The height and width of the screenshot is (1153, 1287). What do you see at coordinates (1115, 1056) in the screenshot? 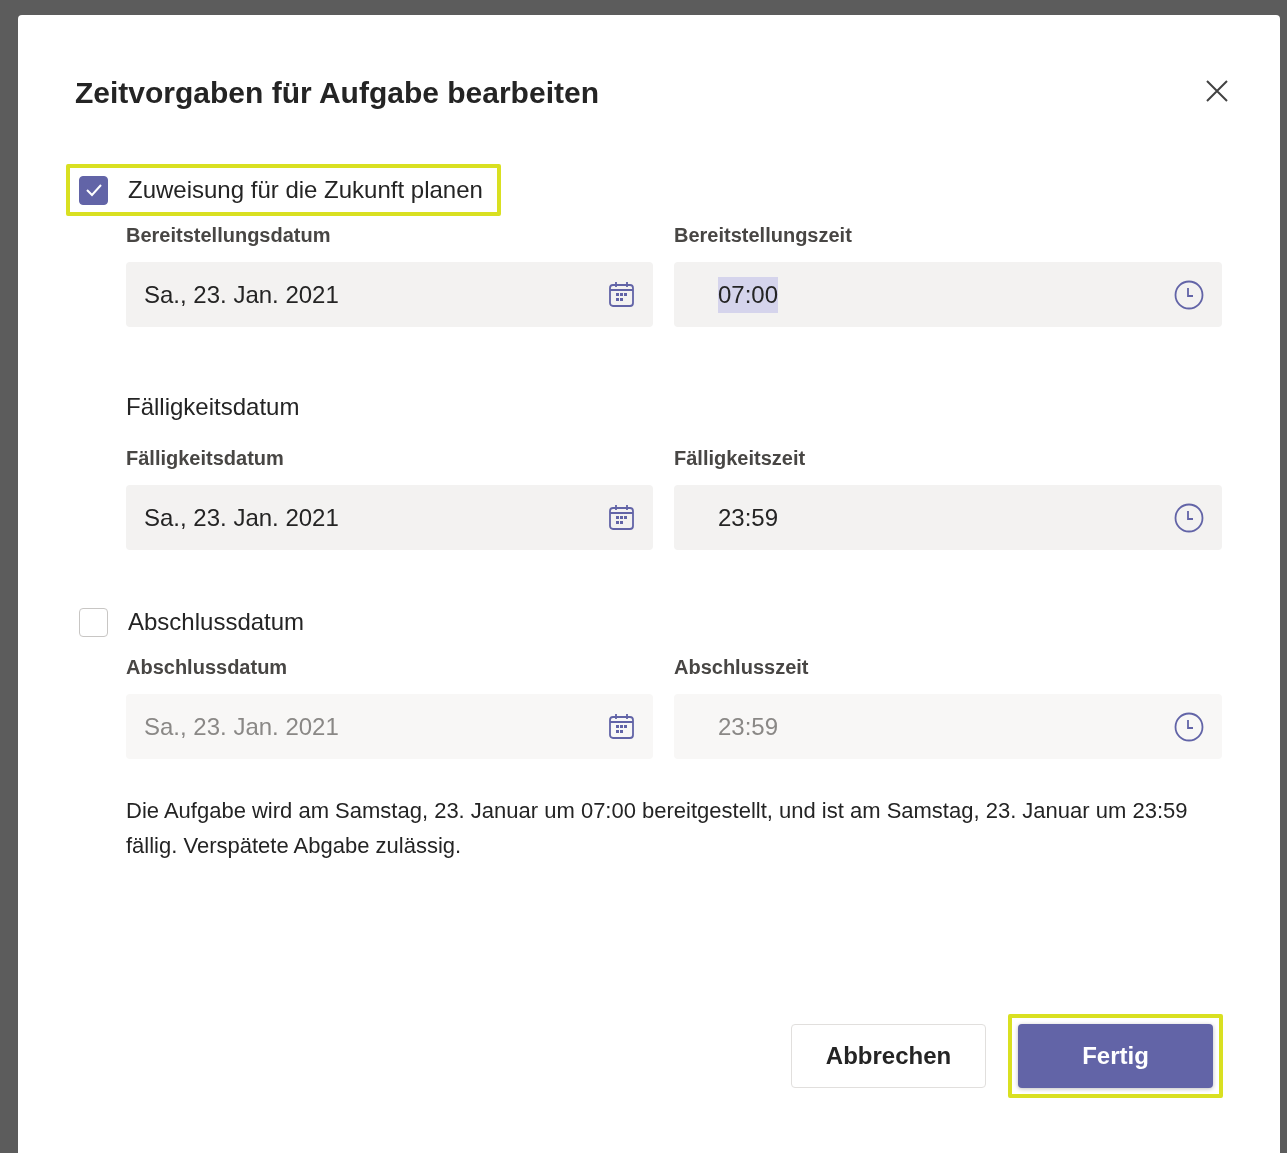
I see `done-button: Fertig` at bounding box center [1115, 1056].